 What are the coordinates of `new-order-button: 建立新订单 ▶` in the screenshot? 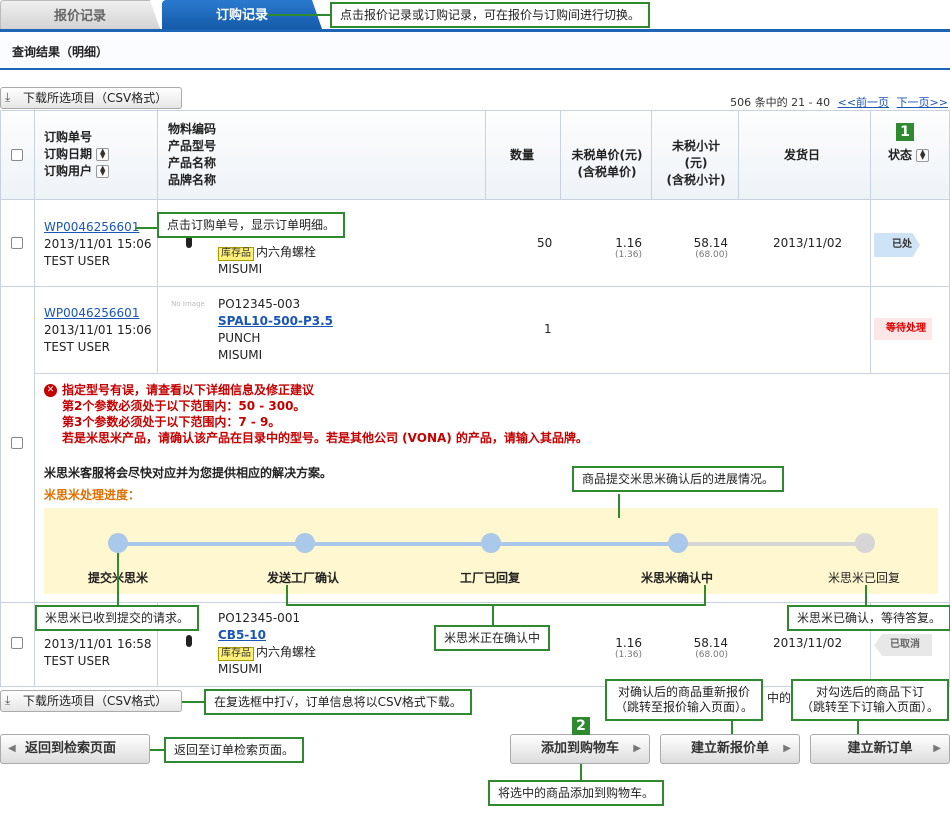 It's located at (880, 749).